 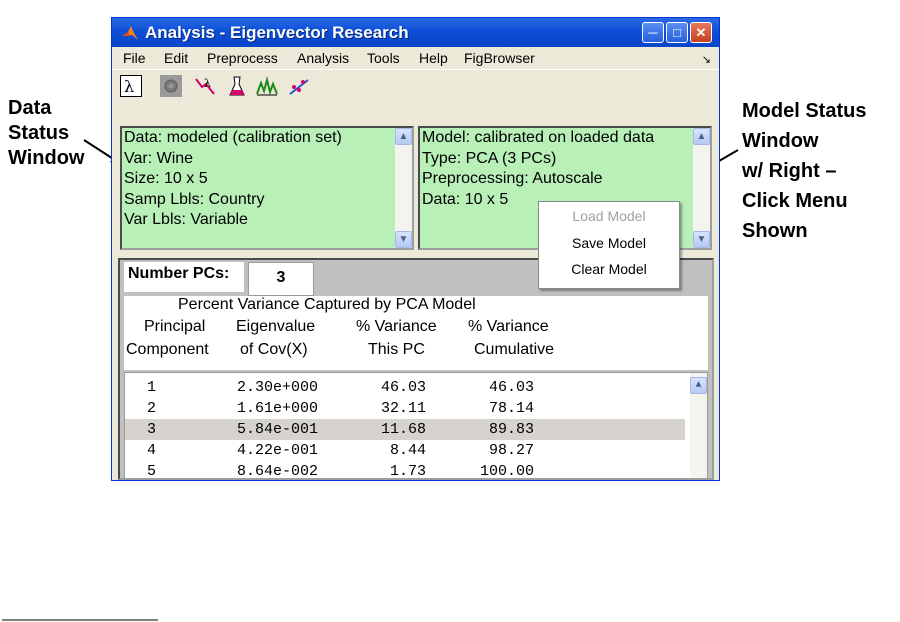 What do you see at coordinates (186, 219) in the screenshot?
I see `data-status-line: Var Lbls: Variable` at bounding box center [186, 219].